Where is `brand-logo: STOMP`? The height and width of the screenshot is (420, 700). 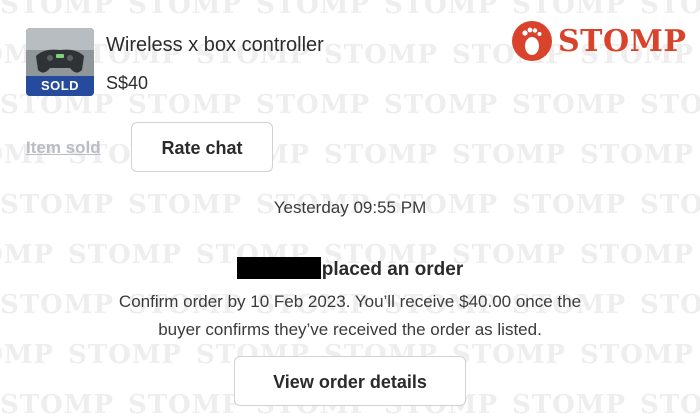
brand-logo: STOMP is located at coordinates (599, 41).